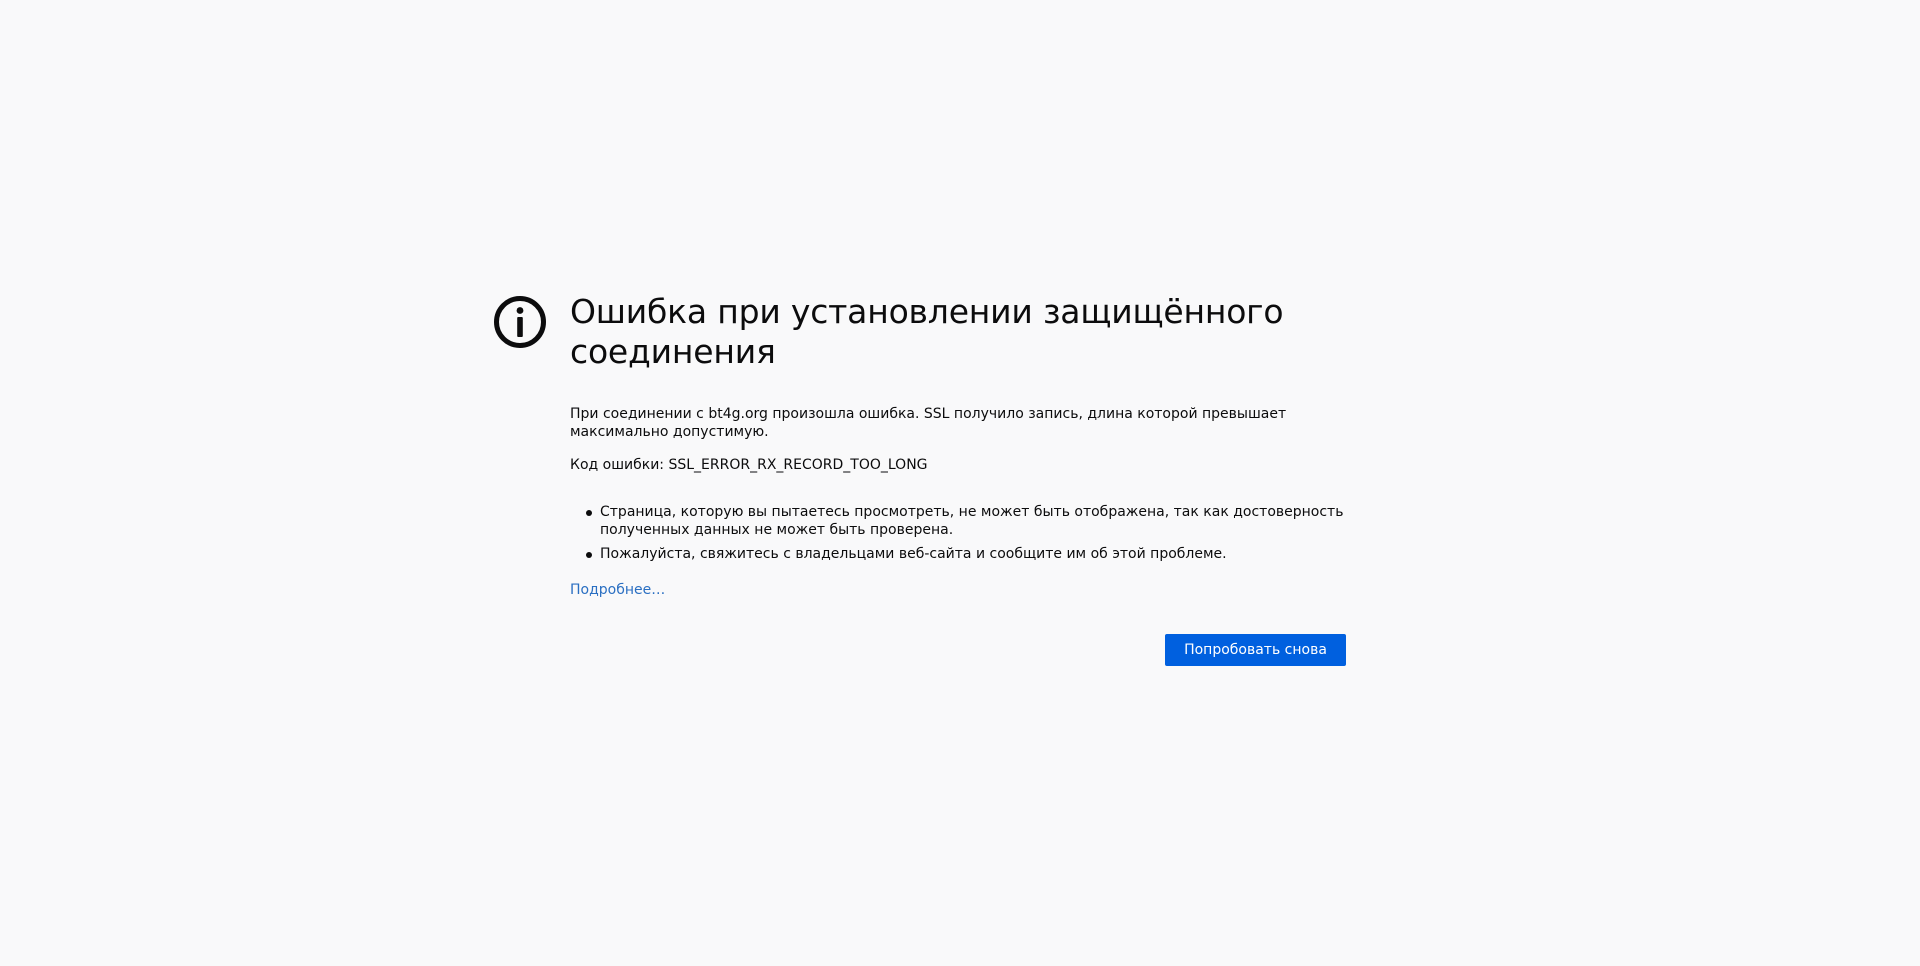 The width and height of the screenshot is (1920, 966). Describe the element at coordinates (1255, 650) in the screenshot. I see `try-again-button: Попробовать снова` at that location.